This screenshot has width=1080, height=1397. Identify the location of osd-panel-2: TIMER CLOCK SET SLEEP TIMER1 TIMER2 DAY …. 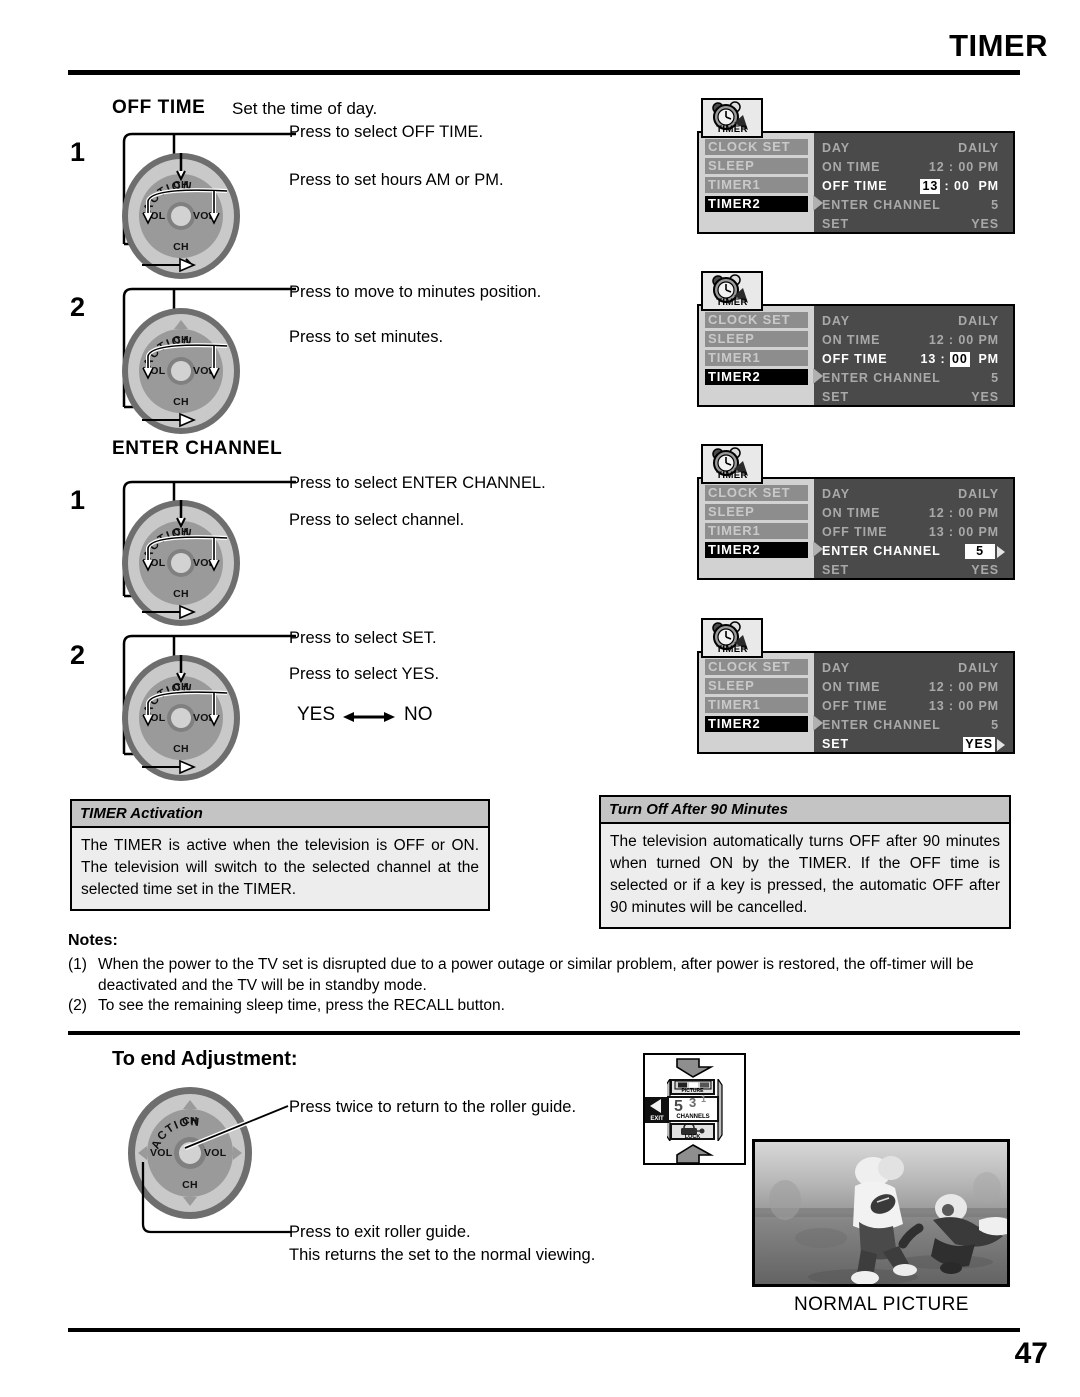
(856, 339).